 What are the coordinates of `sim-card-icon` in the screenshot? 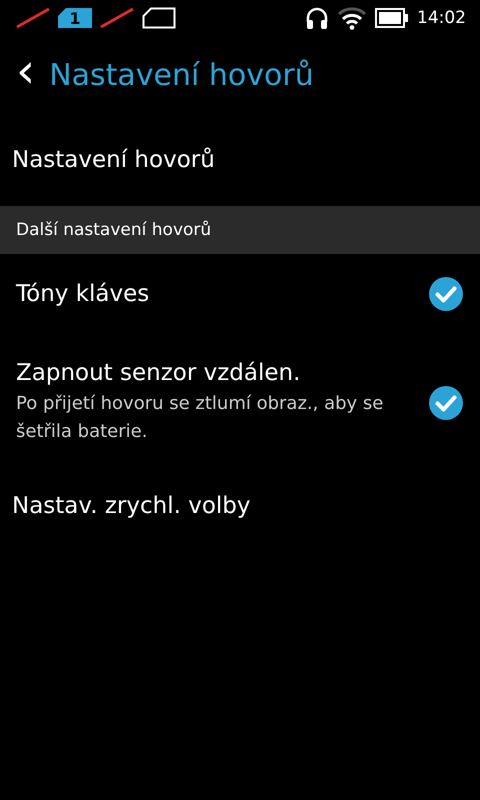 It's located at (159, 18).